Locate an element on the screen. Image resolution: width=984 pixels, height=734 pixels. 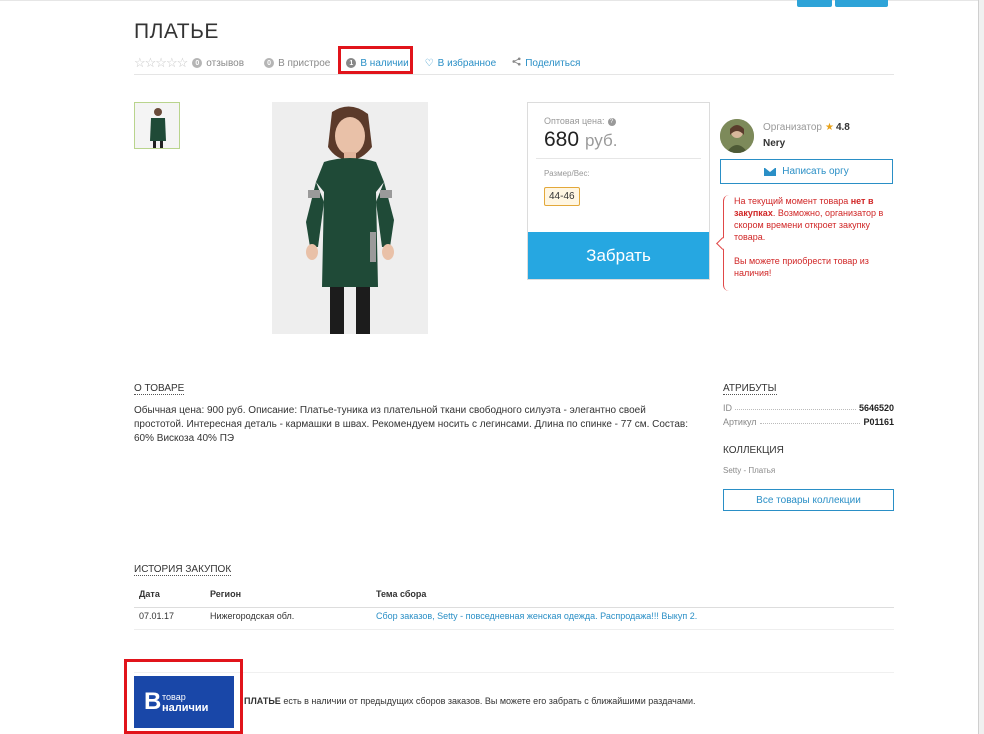
organizer-name: Nery is located at coordinates (774, 143).